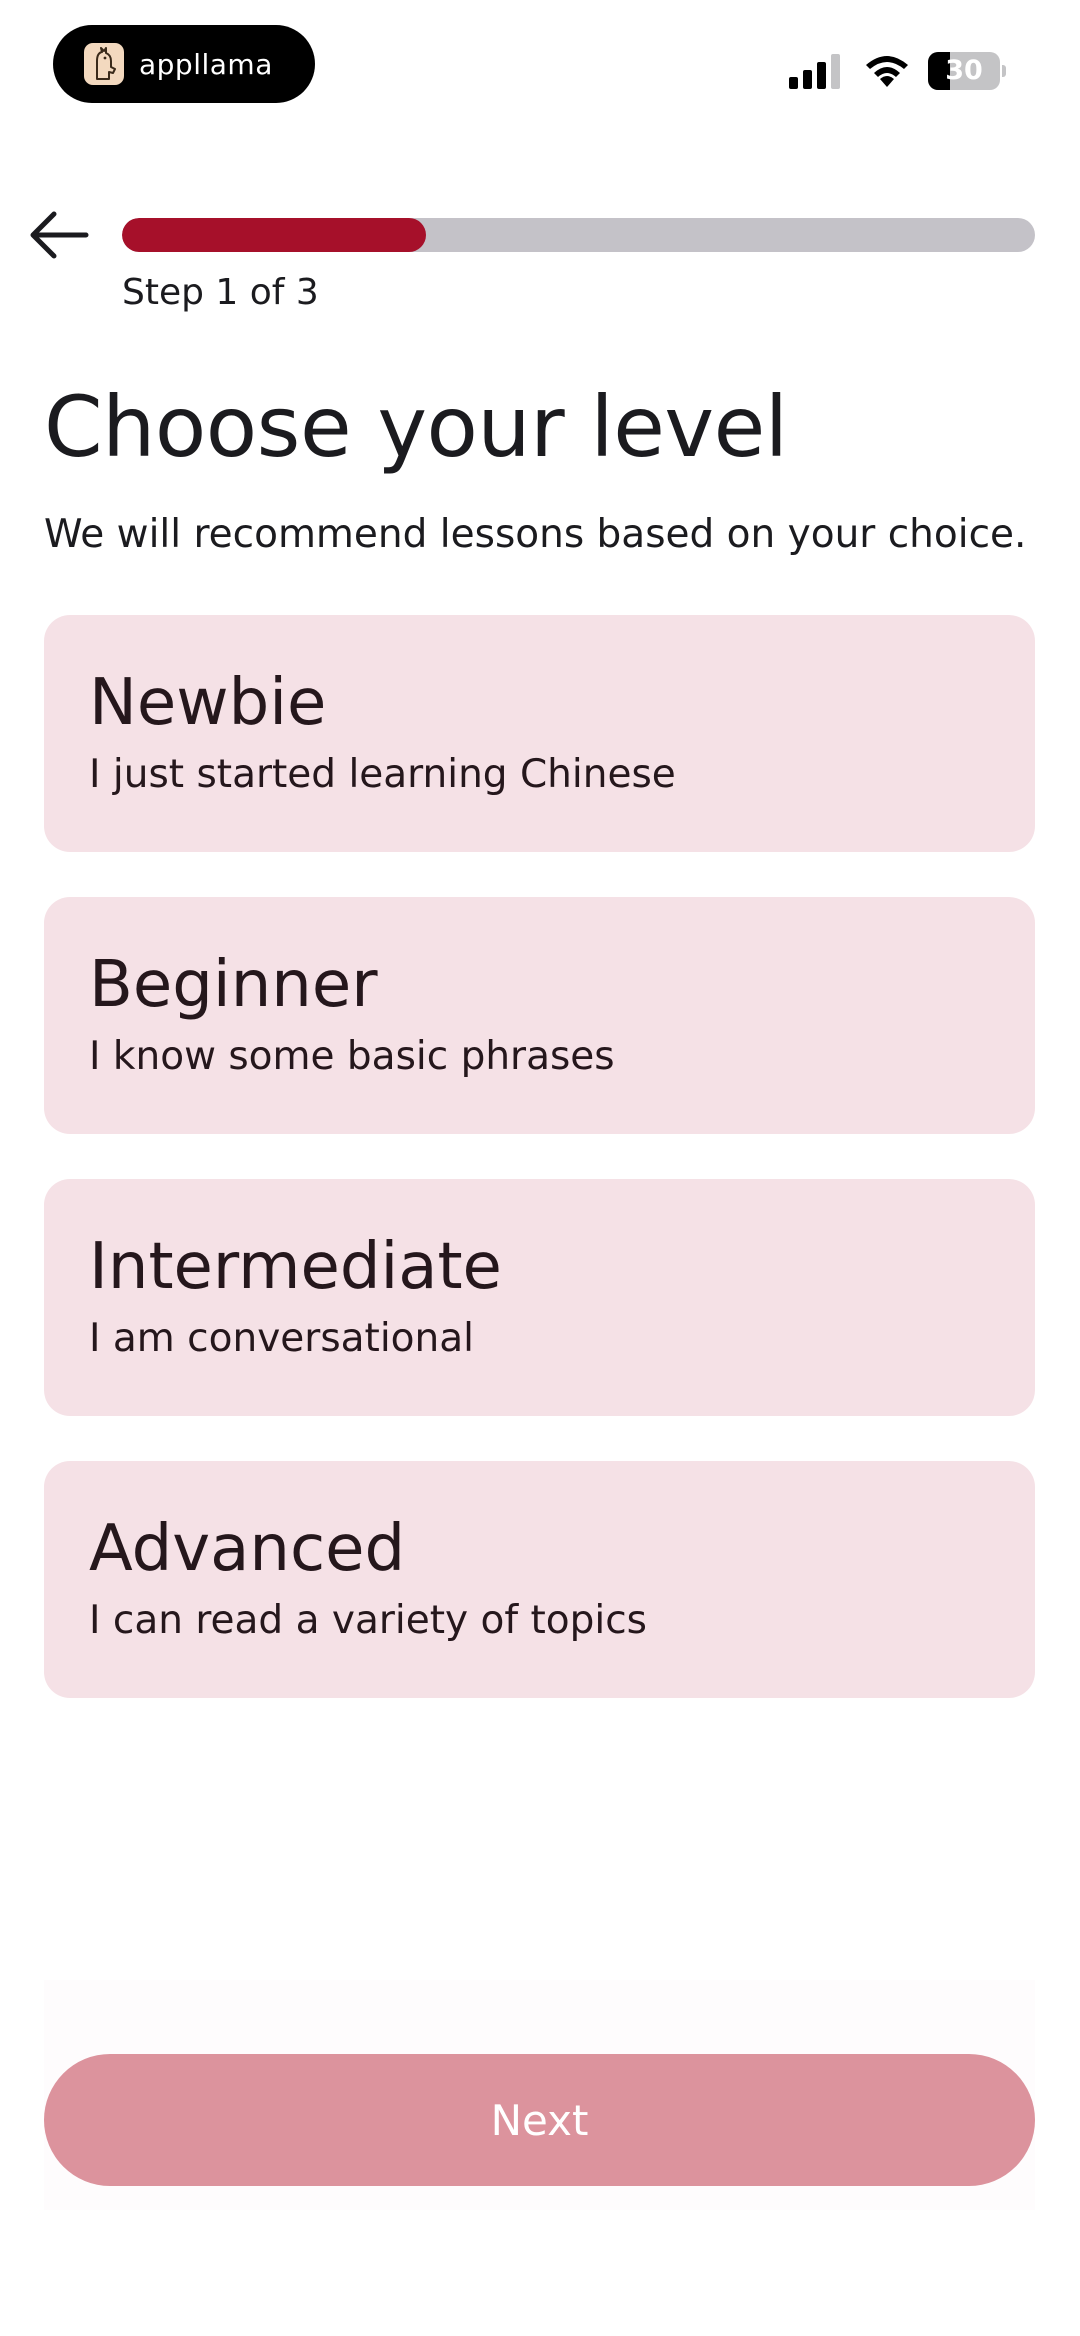 This screenshot has height=2336, width=1080. I want to click on level-option-beginner: Beginner I know some basic phrases, so click(539, 1015).